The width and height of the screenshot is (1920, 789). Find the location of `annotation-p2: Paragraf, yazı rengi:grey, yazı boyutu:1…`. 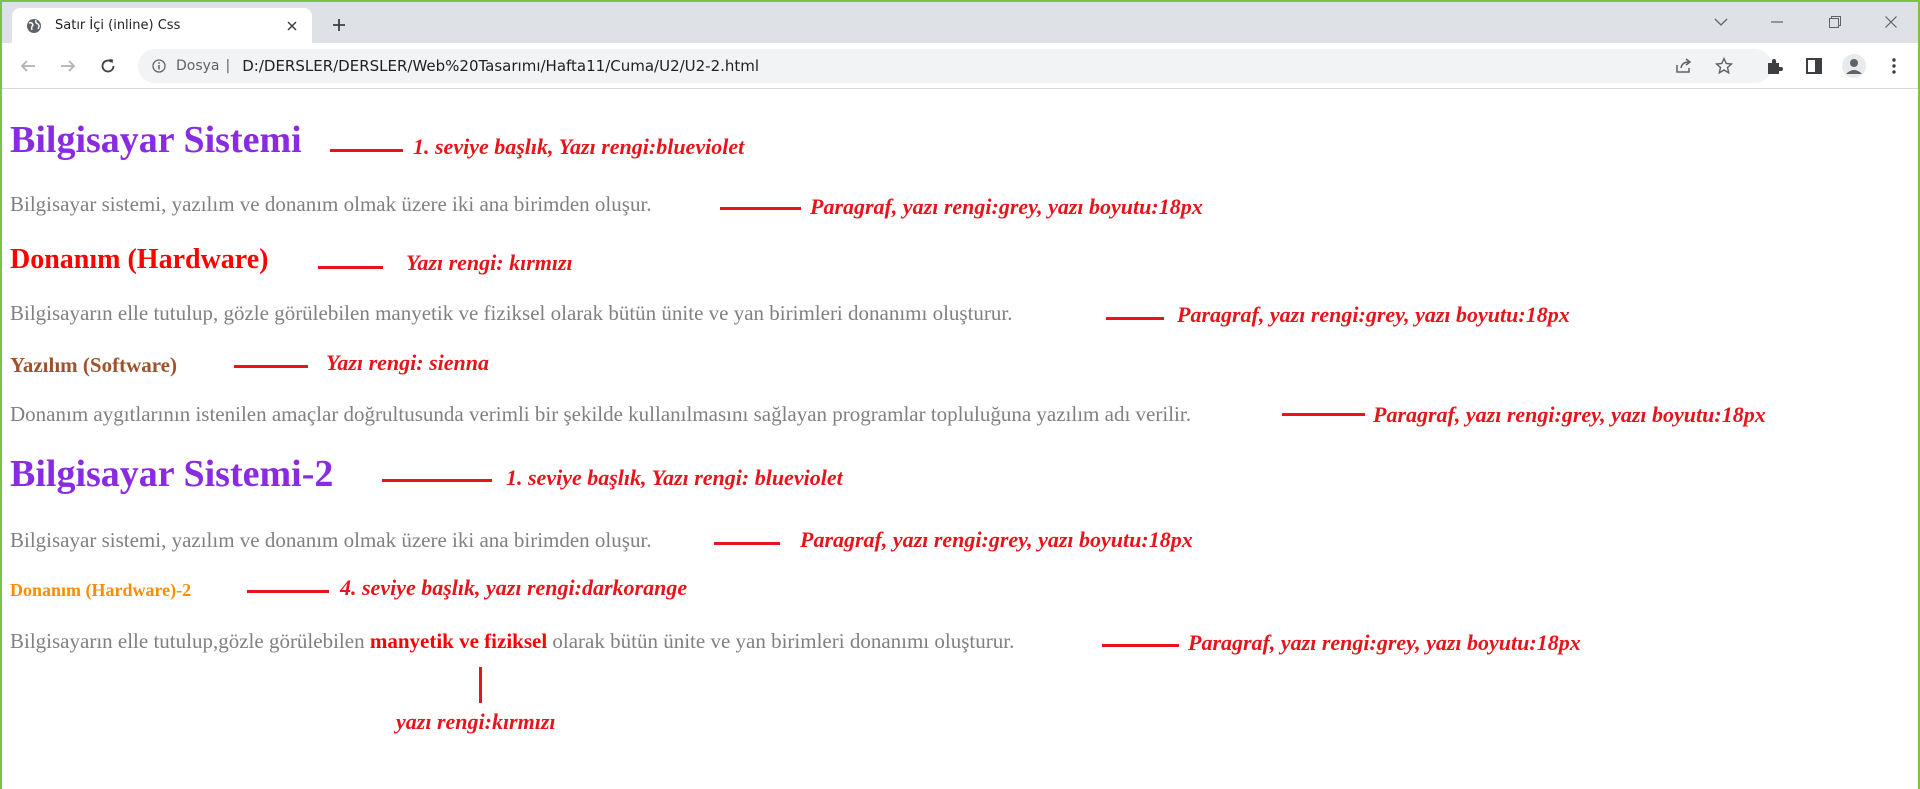

annotation-p2: Paragraf, yazı rengi:grey, yazı boyutu:1… is located at coordinates (1373, 314).